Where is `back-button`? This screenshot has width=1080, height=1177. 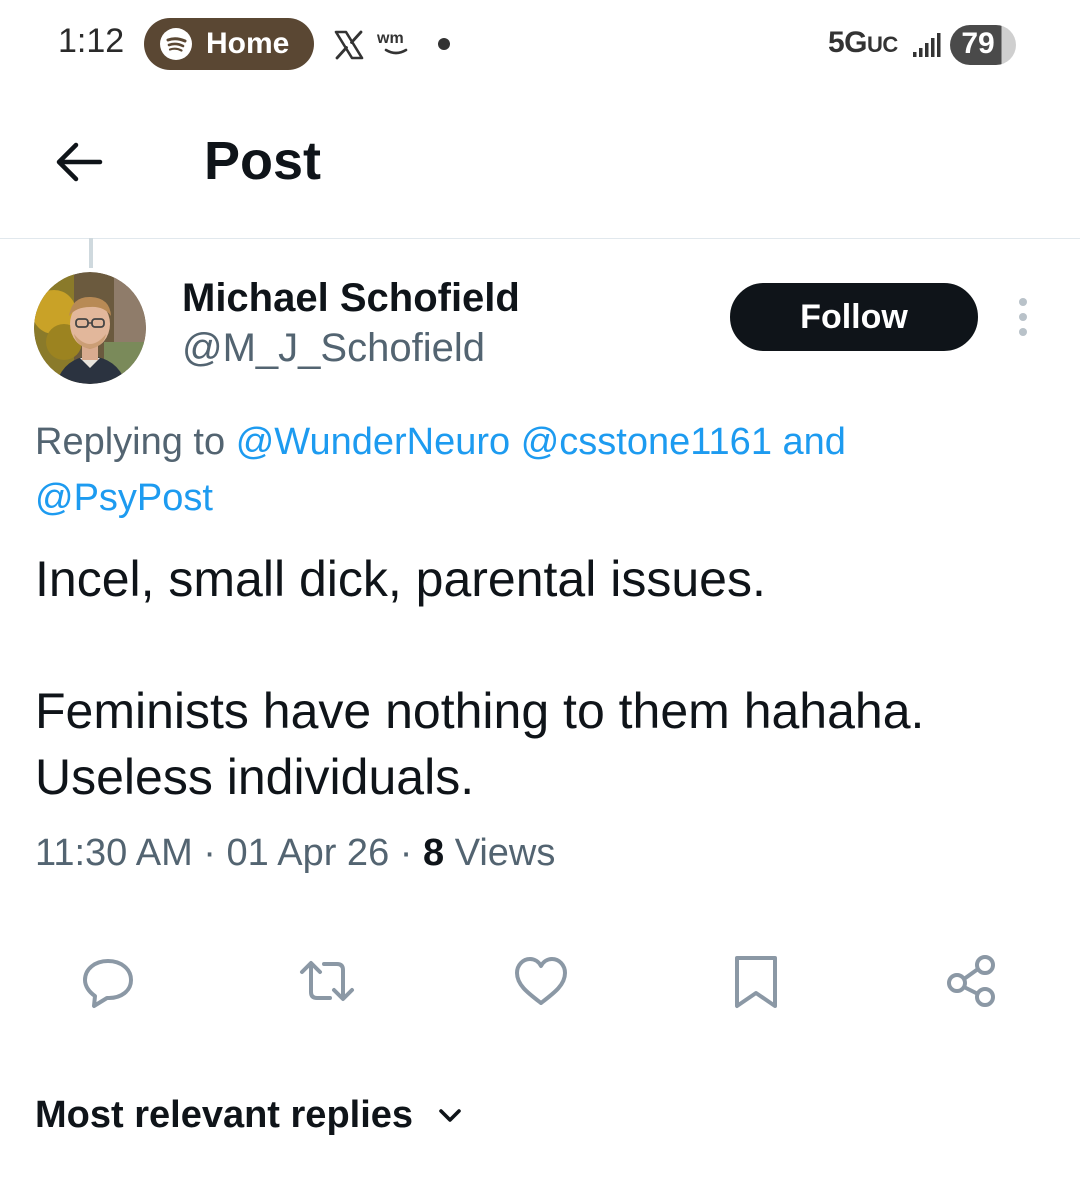
back-button is located at coordinates (80, 162).